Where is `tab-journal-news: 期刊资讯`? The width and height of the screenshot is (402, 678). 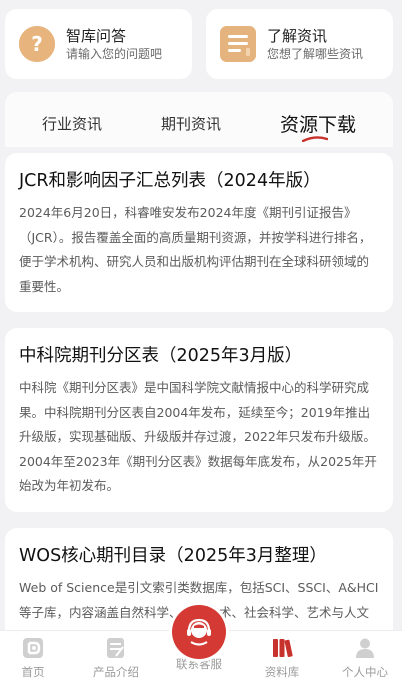
tab-journal-news: 期刊资讯 is located at coordinates (191, 123).